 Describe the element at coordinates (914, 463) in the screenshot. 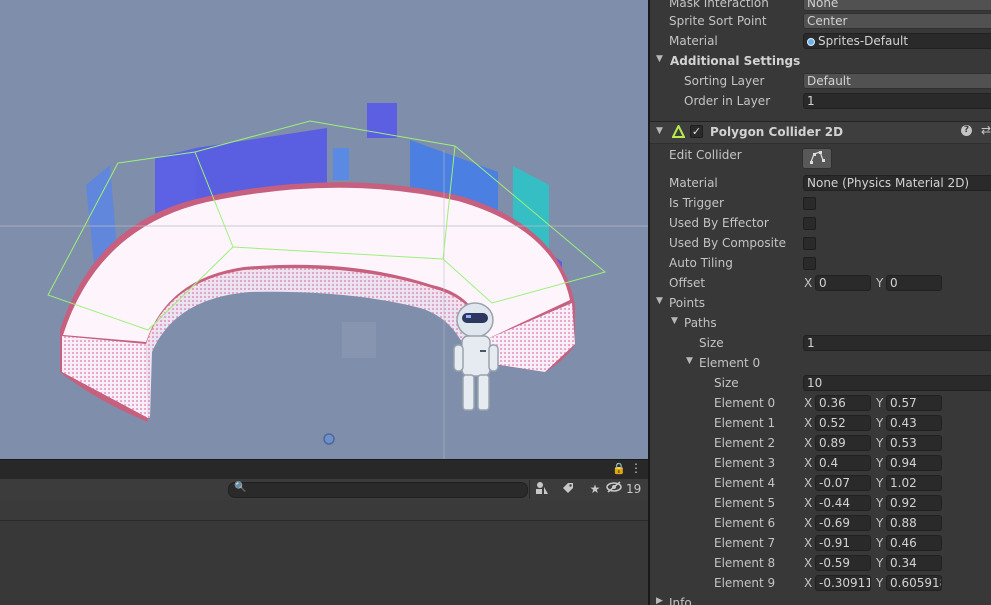

I see `point-y-field: 0.94` at that location.